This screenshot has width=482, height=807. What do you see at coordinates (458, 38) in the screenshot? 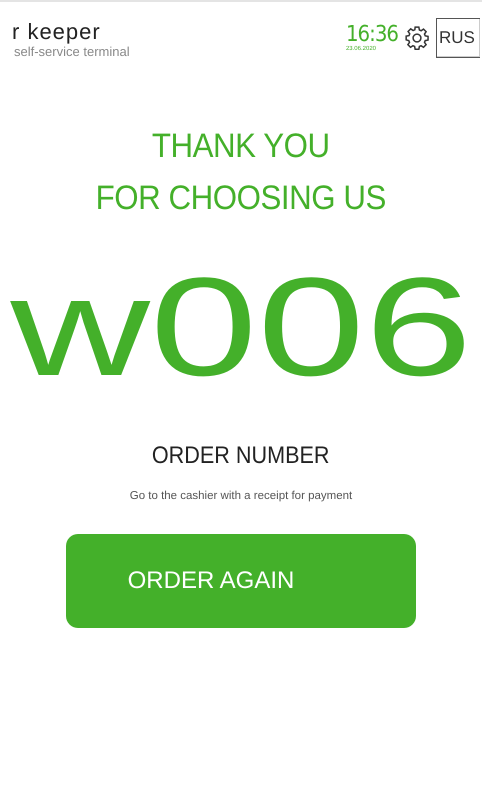
I see `language-button: RUS` at bounding box center [458, 38].